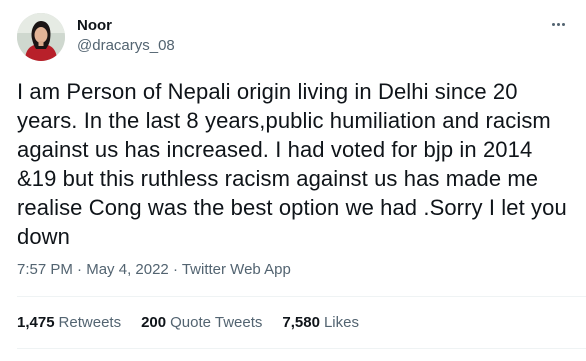 The width and height of the screenshot is (586, 361). Describe the element at coordinates (36, 322) in the screenshot. I see `retweets-count: 1,475` at that location.